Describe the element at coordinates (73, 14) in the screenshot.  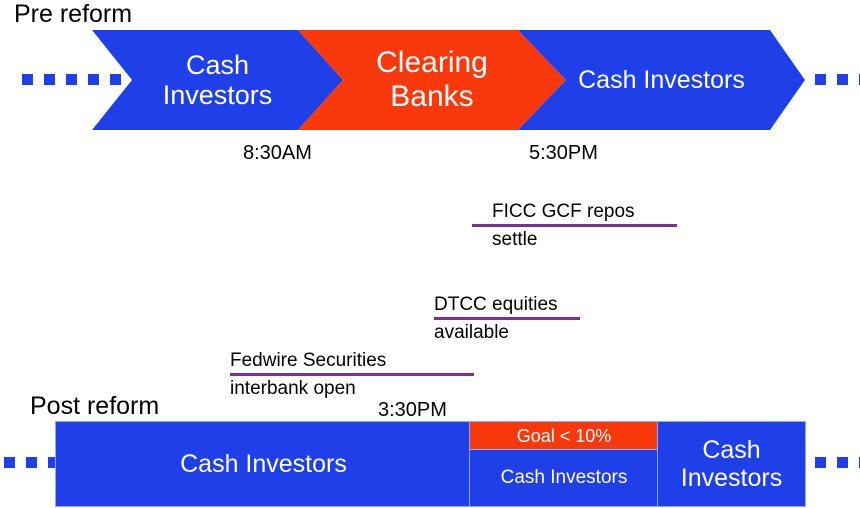
I see `pre-reform-title: Pre reform` at that location.